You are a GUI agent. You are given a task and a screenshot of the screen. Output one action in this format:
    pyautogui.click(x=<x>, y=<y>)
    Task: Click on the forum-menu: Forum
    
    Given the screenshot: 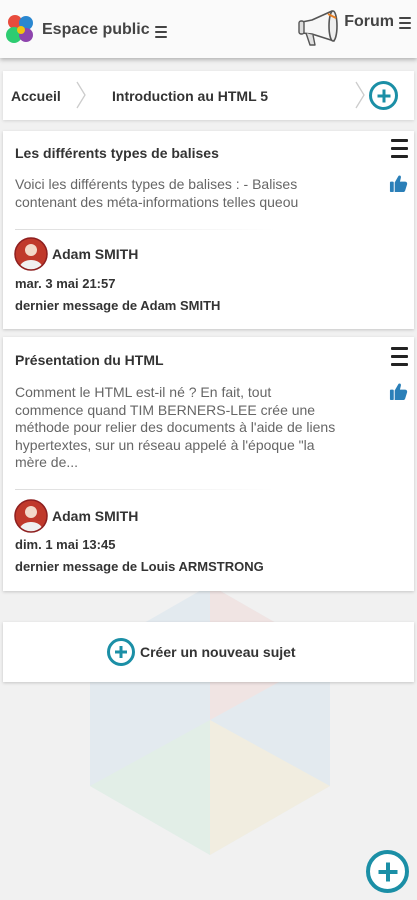 What is the action you would take?
    pyautogui.click(x=354, y=28)
    